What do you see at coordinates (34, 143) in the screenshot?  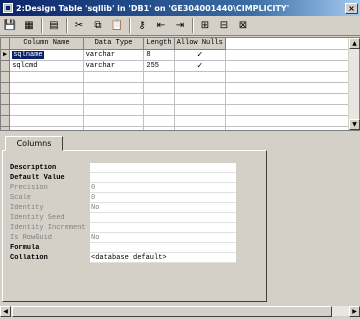 I see `tab-columns: Columns` at bounding box center [34, 143].